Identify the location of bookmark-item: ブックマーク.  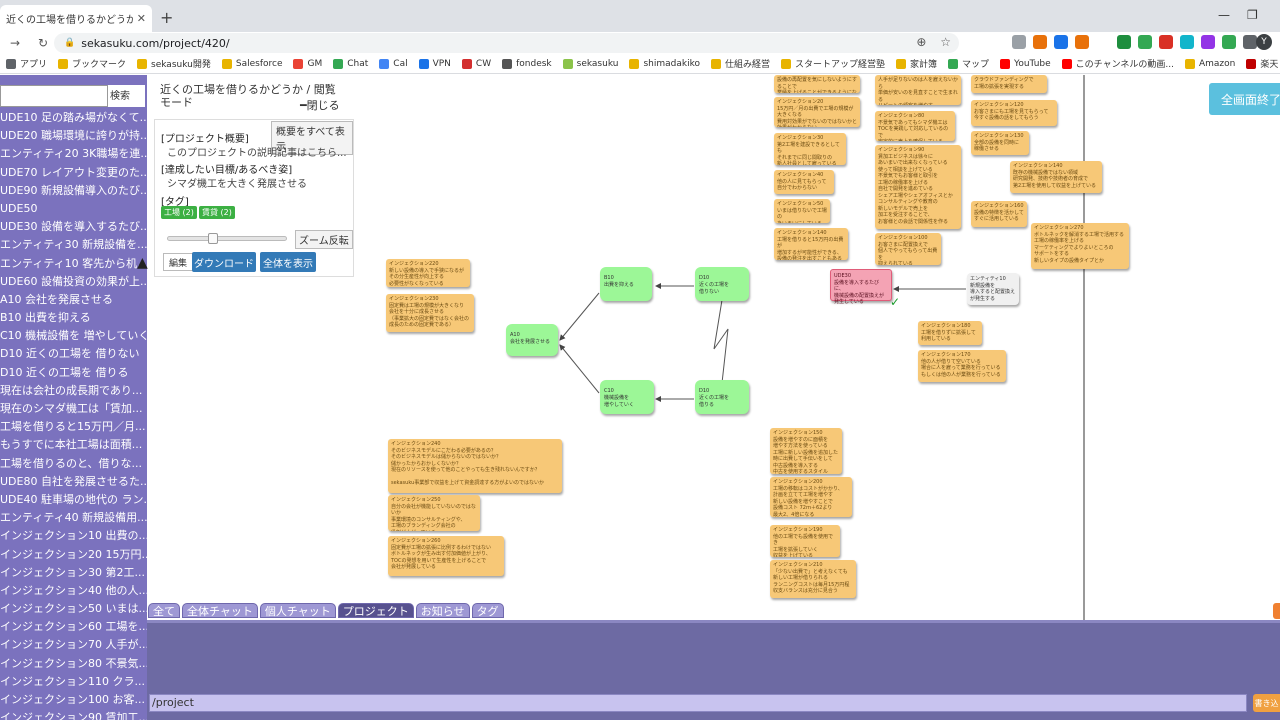
(92, 63).